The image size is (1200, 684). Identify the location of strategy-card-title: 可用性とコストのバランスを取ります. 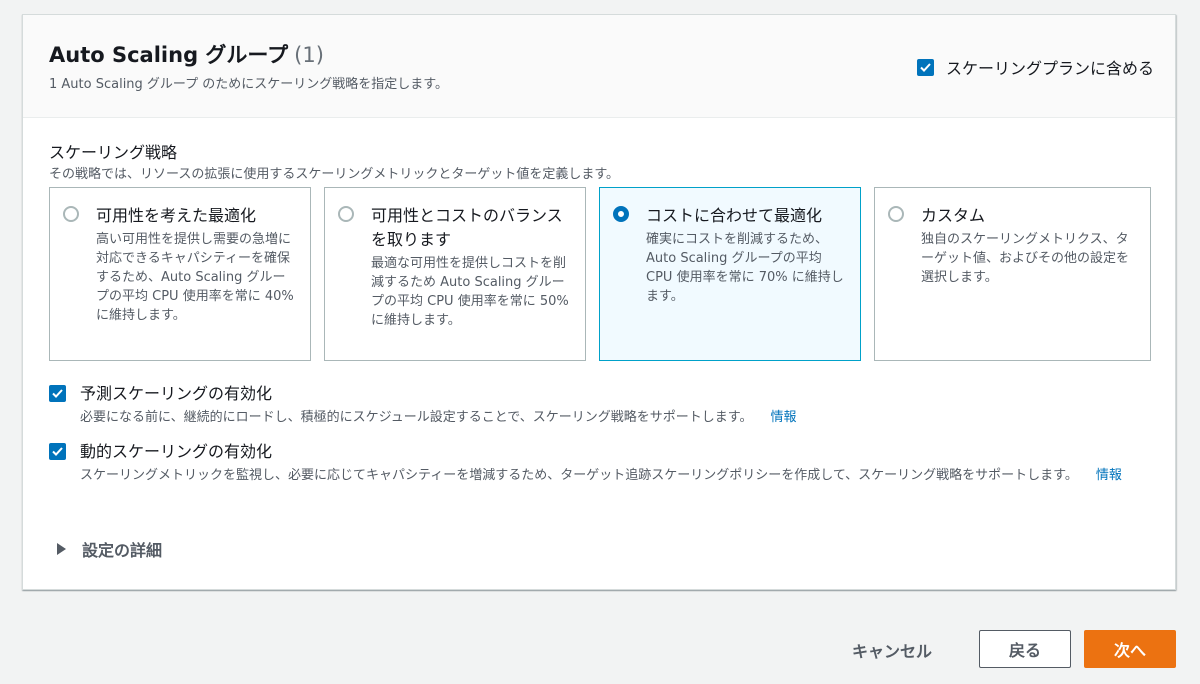
(467, 227).